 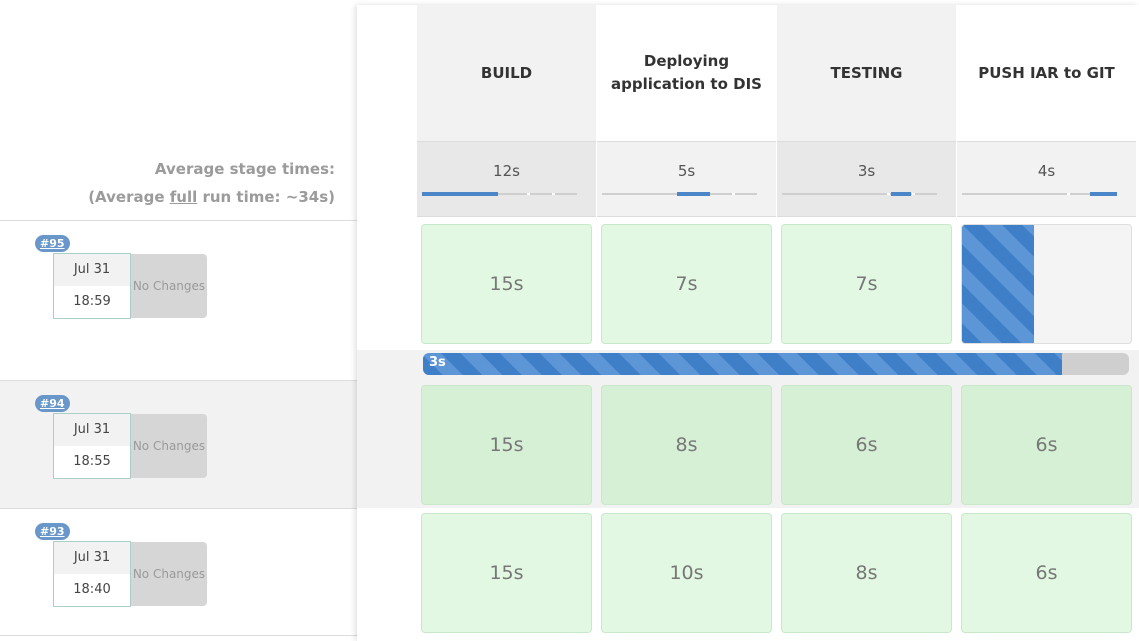 I want to click on build-date-box: Jul 31 18:59, so click(x=92, y=286).